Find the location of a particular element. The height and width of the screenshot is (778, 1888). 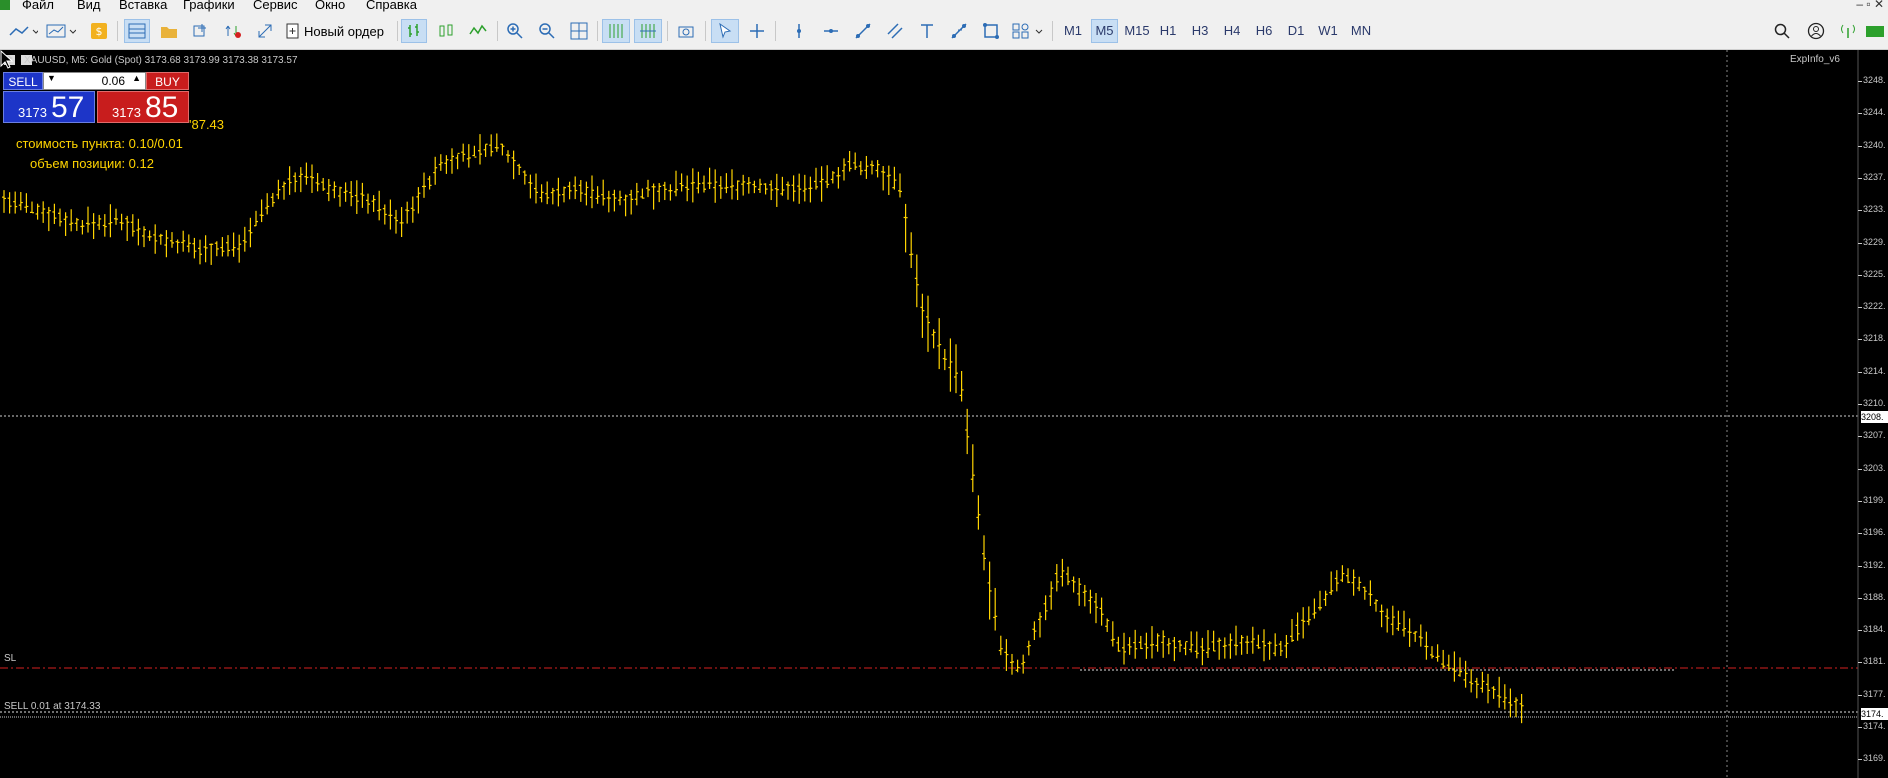

channel-icon is located at coordinates (895, 31).